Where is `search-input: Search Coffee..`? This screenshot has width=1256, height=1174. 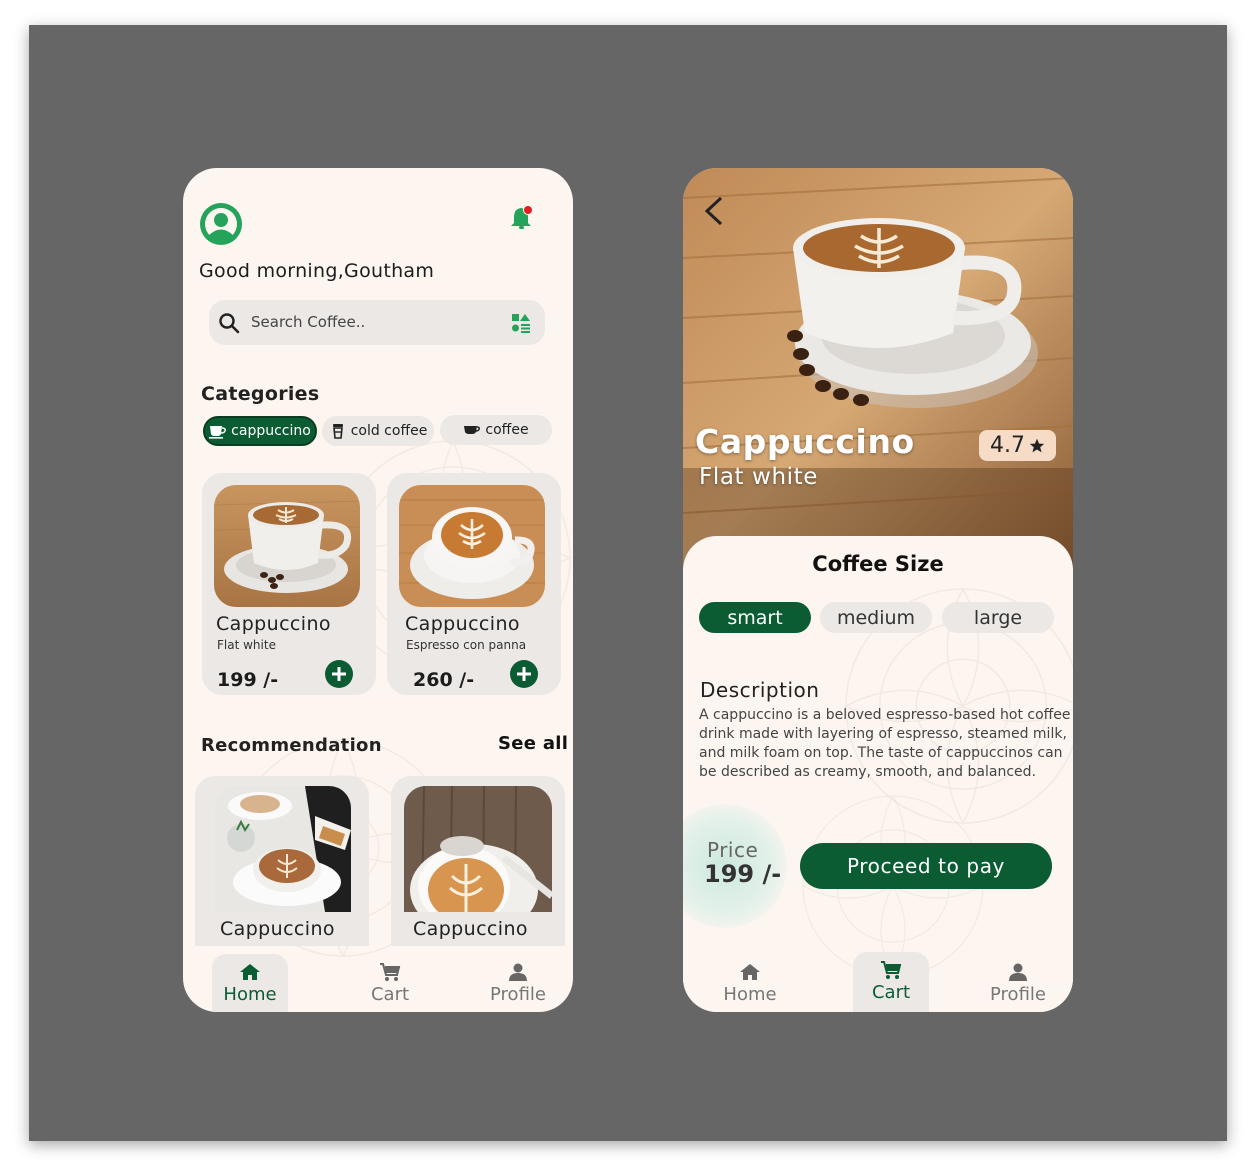
search-input: Search Coffee.. is located at coordinates (308, 322).